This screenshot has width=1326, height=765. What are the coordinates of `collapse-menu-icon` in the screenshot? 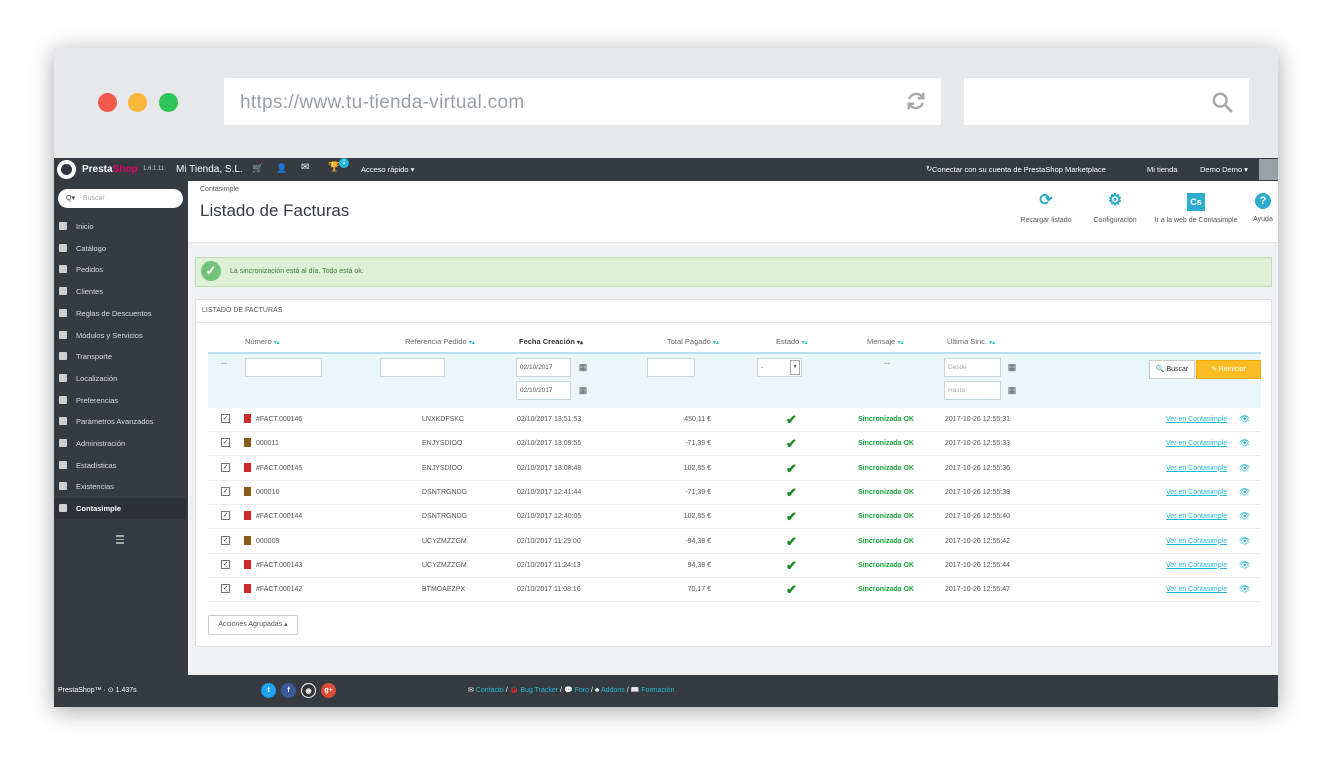 It's located at (120, 539).